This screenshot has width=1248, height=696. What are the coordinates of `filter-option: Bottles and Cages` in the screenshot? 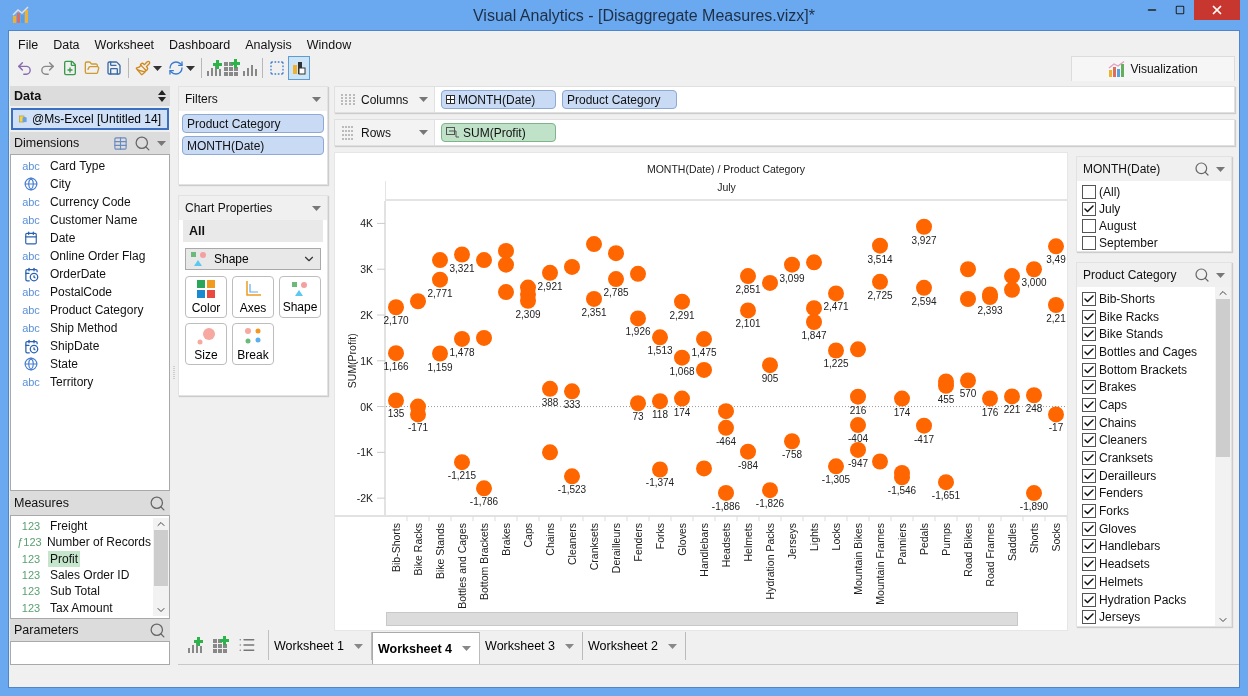 It's located at (1148, 351).